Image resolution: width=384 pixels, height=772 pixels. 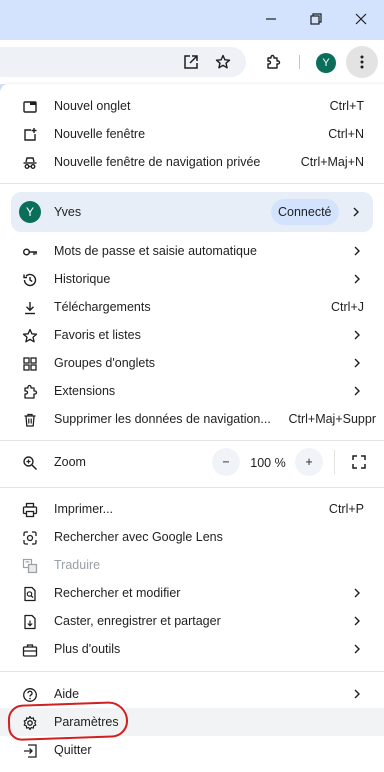 I want to click on profile-avatar-button: Y, so click(x=326, y=63).